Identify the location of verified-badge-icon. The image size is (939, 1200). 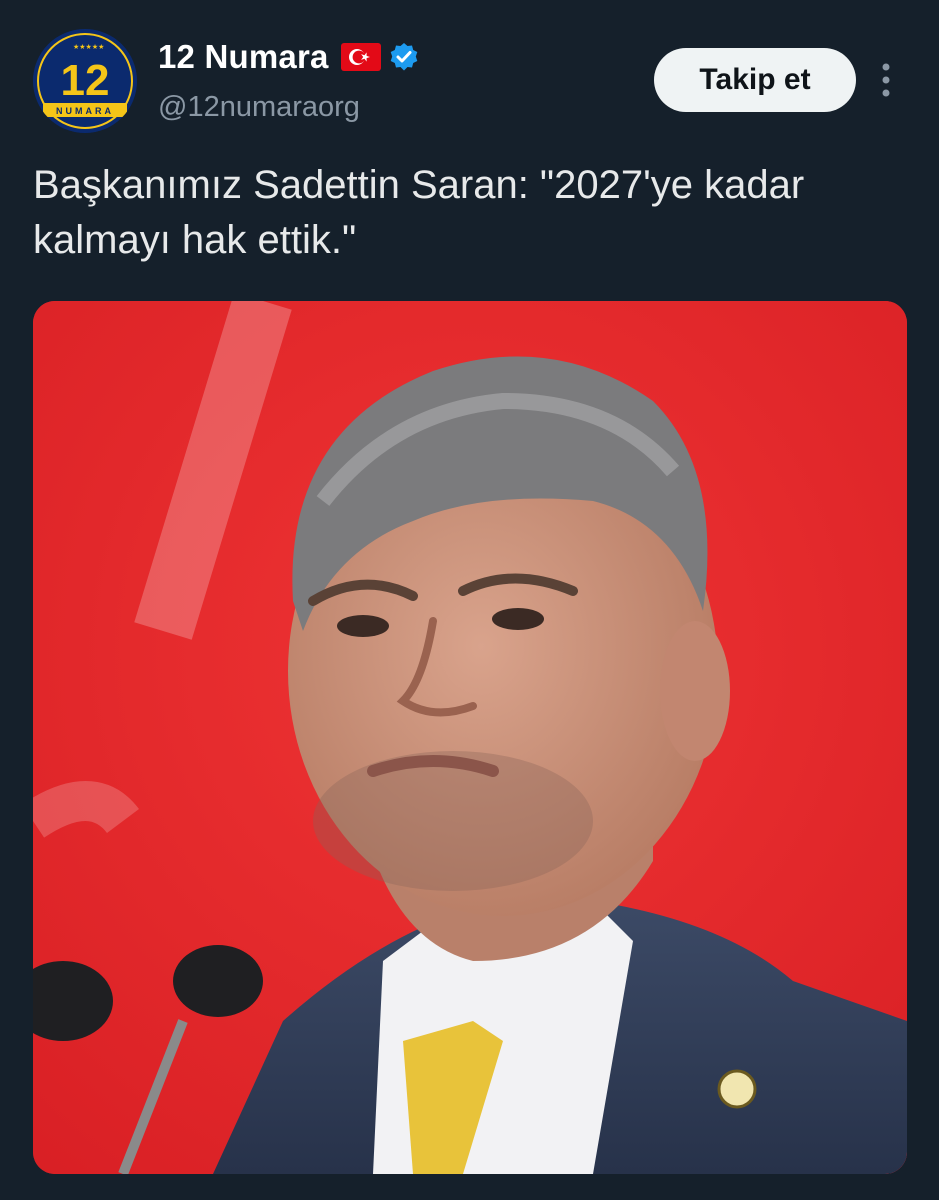
(404, 57).